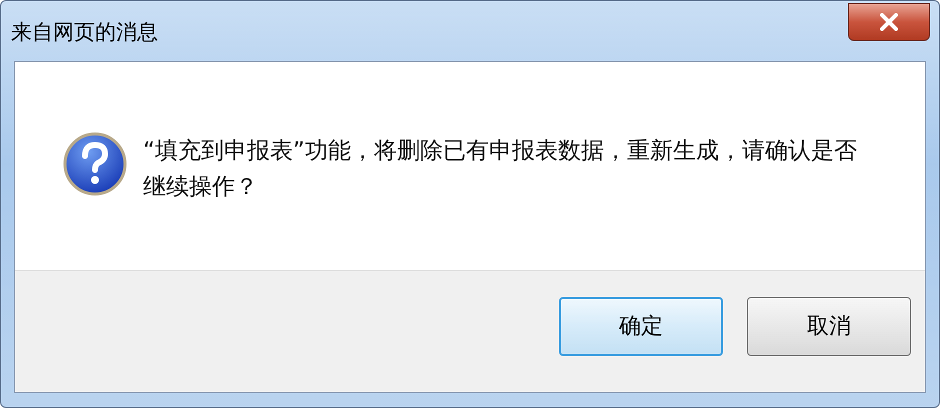 Image resolution: width=940 pixels, height=408 pixels. Describe the element at coordinates (641, 326) in the screenshot. I see `dialog-button: 确定` at that location.